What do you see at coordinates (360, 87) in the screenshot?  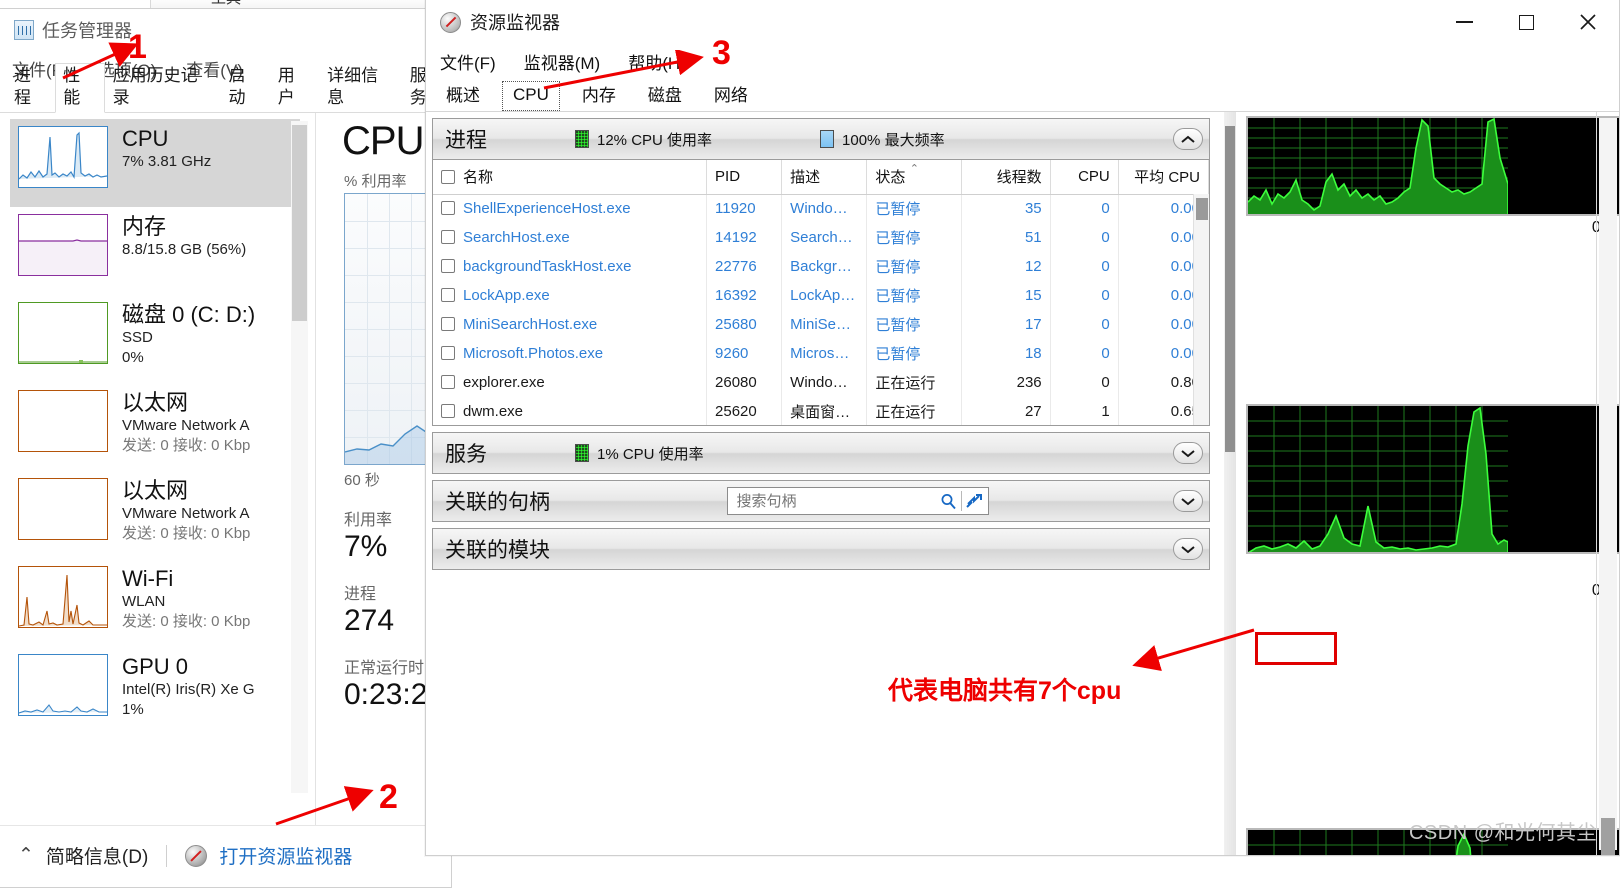 I see `tab-details: 详细信息` at bounding box center [360, 87].